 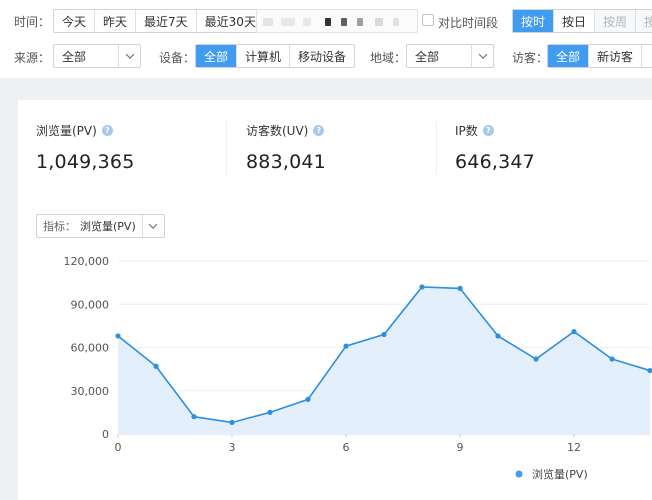 What do you see at coordinates (466, 131) in the screenshot?
I see `metric-ip-title: IP数` at bounding box center [466, 131].